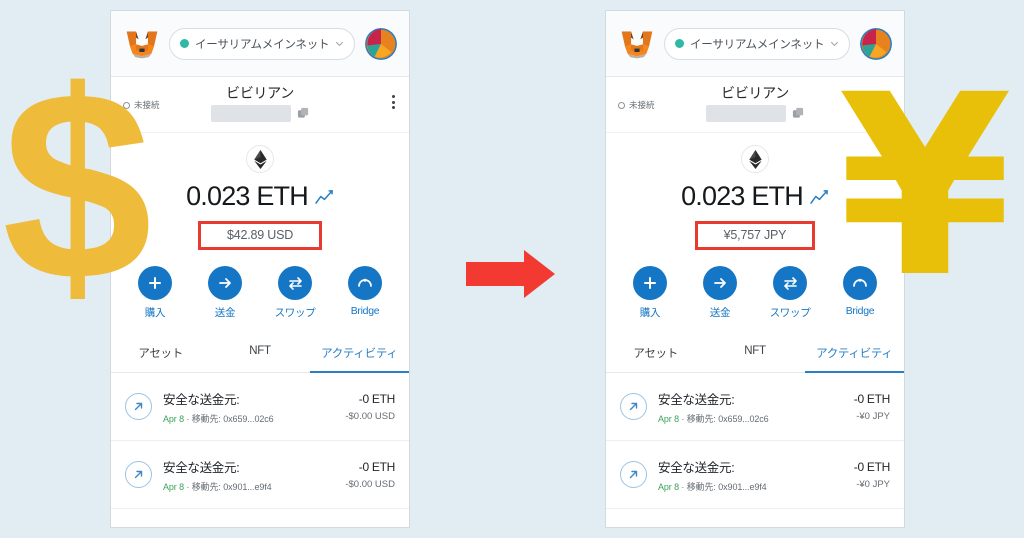 The width and height of the screenshot is (1024, 538). What do you see at coordinates (720, 313) in the screenshot?
I see `action-send-label: 送金` at bounding box center [720, 313].